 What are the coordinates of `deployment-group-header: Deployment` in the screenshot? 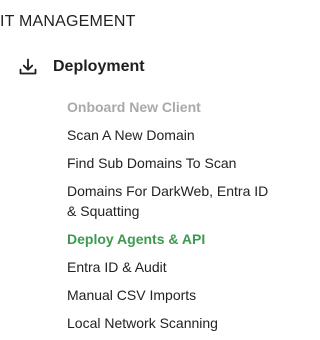 It's located at (81, 67).